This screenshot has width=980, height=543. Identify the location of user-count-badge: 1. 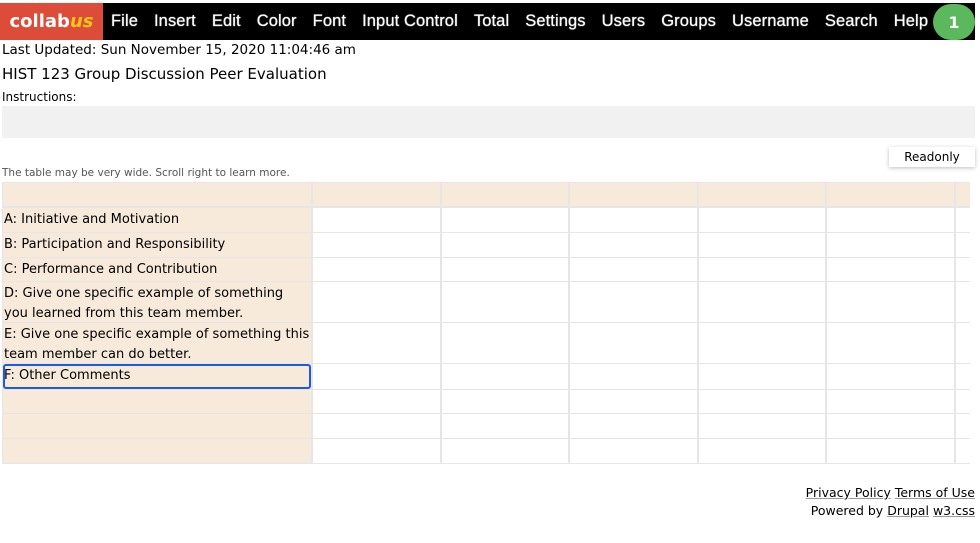
(954, 22).